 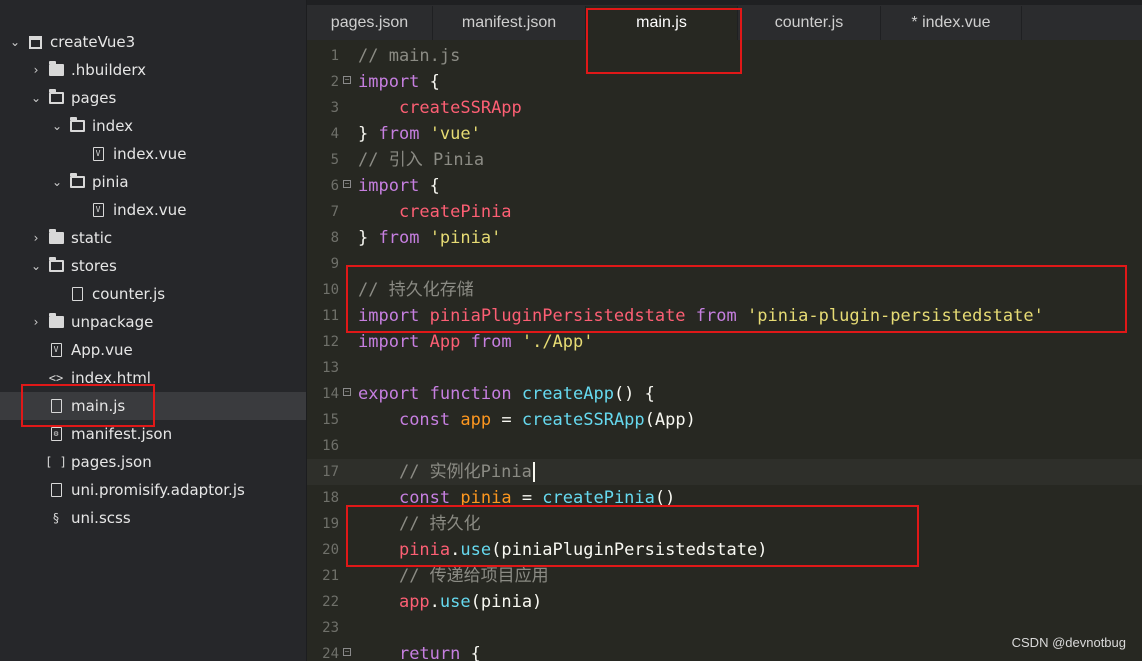 I want to click on tree-item-pinia: ⌄ pinia, so click(x=153, y=182).